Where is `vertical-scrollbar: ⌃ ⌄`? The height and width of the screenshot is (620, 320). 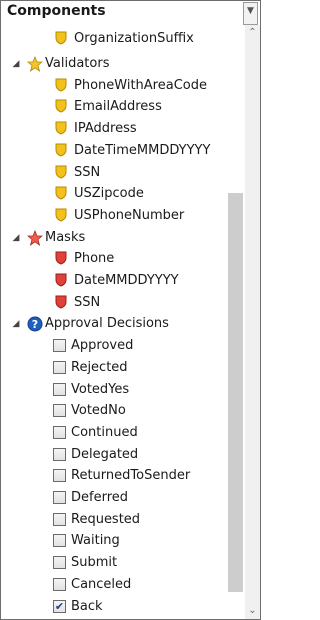
vertical-scrollbar: ⌃ ⌄ is located at coordinates (252, 322).